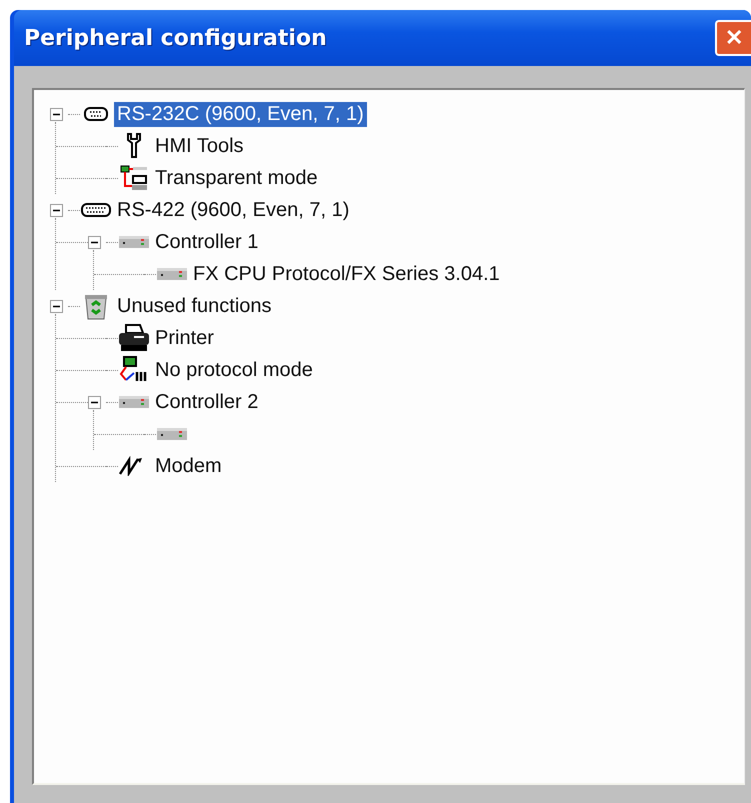  What do you see at coordinates (184, 338) in the screenshot?
I see `tree-item: Printer` at bounding box center [184, 338].